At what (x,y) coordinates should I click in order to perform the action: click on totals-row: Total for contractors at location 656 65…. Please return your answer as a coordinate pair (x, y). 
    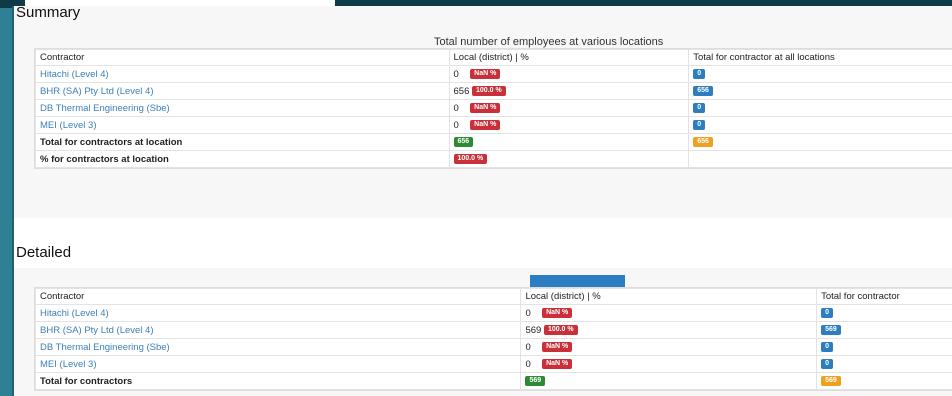
    Looking at the image, I should click on (494, 142).